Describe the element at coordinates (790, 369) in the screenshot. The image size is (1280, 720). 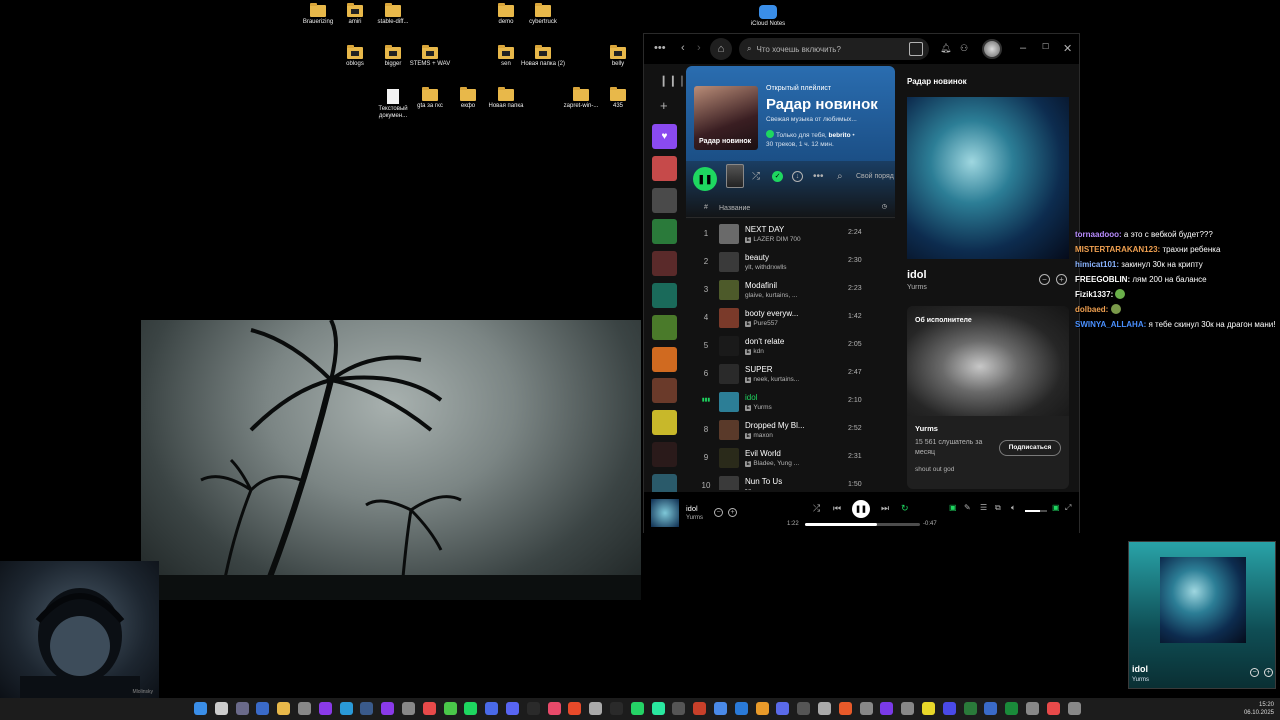
I see `track-title: SUPER` at that location.